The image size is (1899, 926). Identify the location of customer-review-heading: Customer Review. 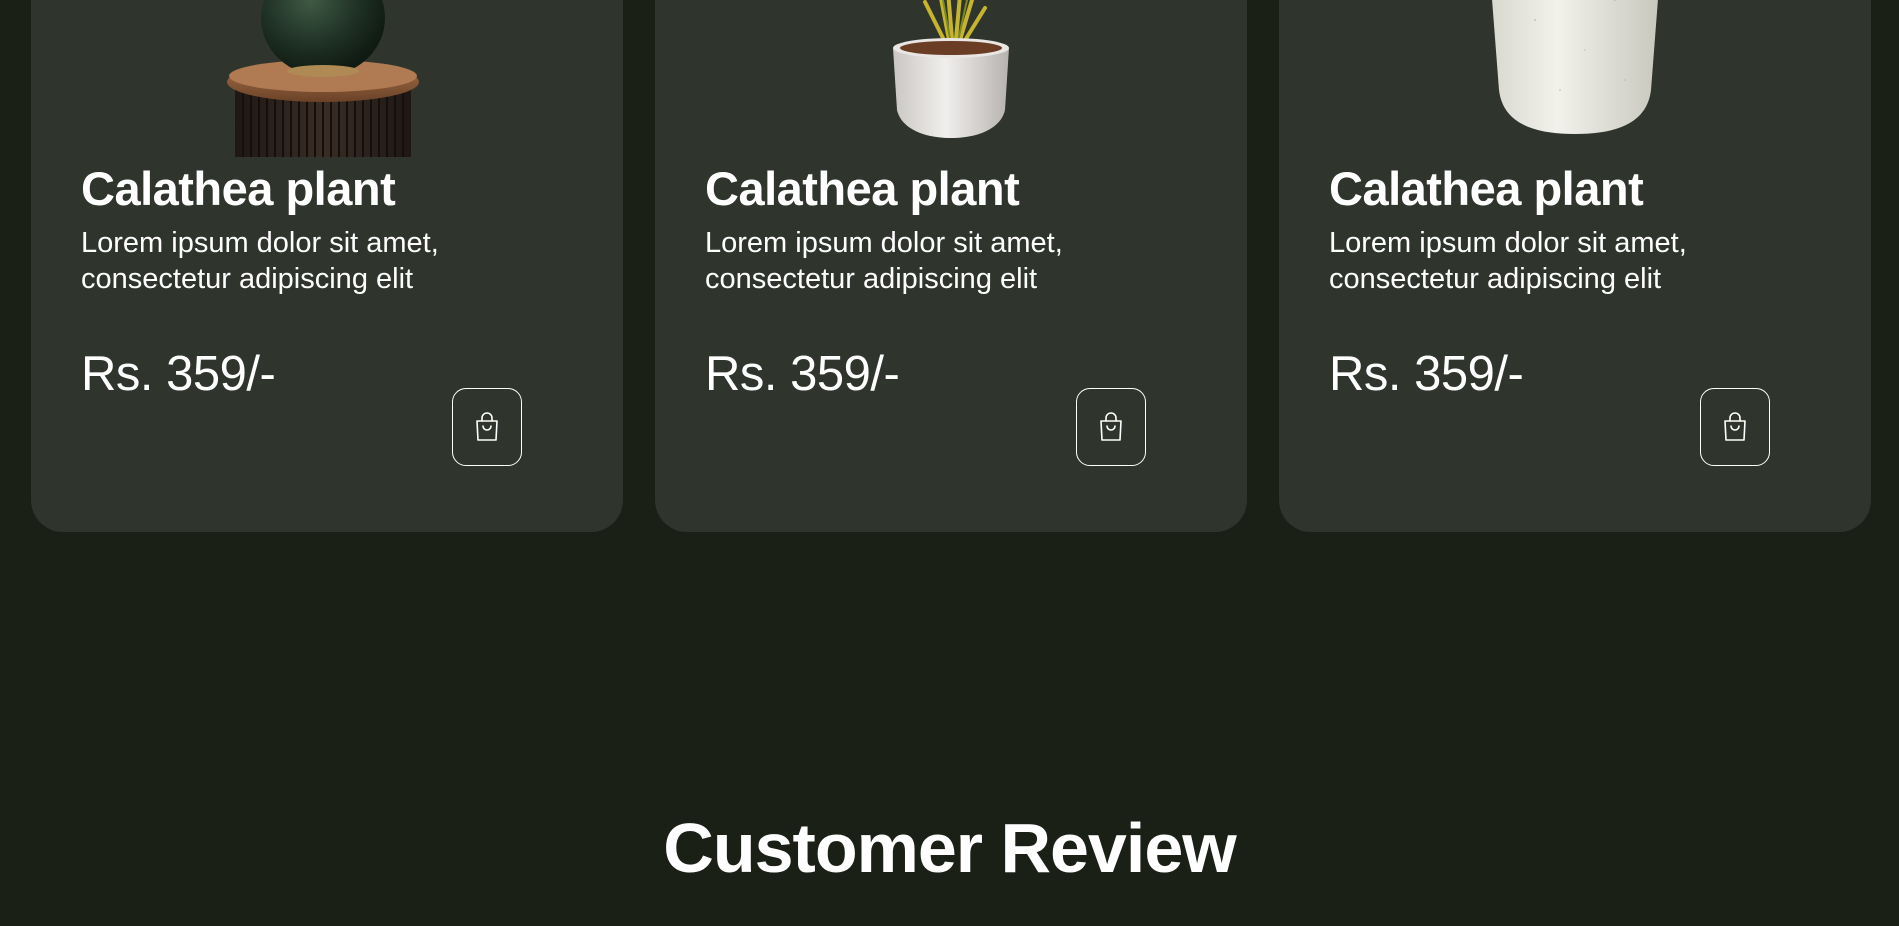
(949, 848).